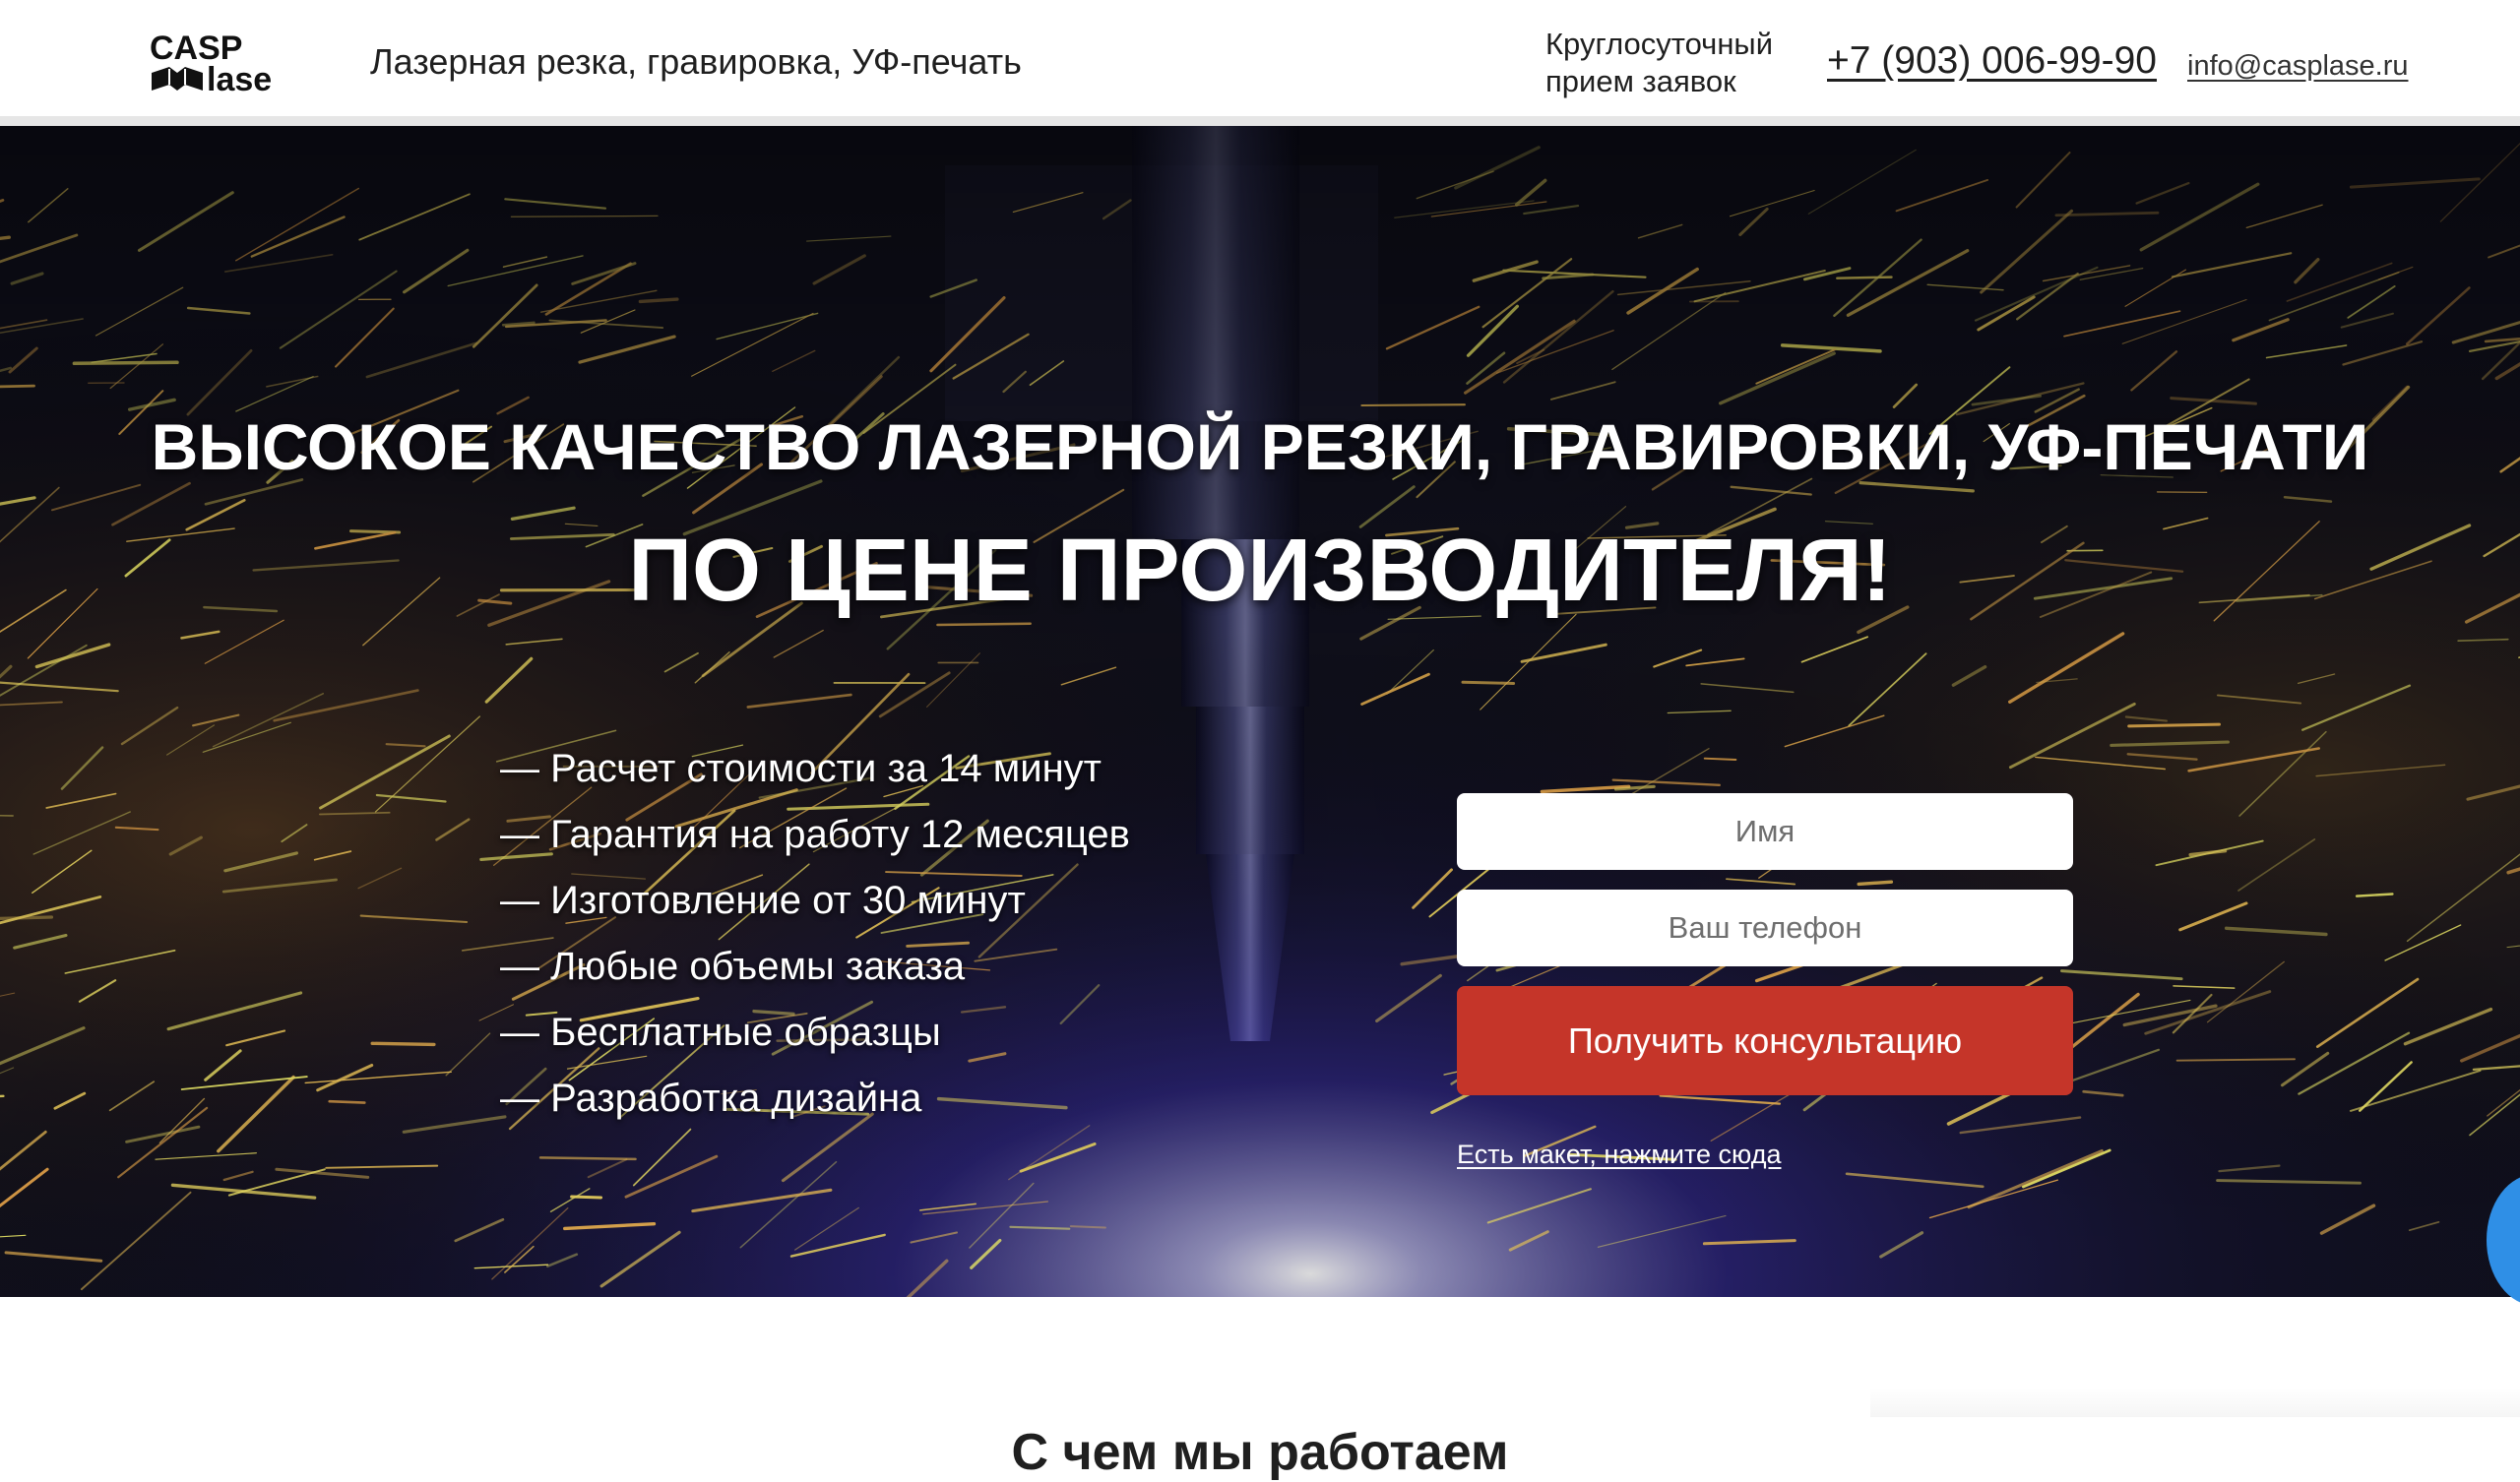  Describe the element at coordinates (1619, 1155) in the screenshot. I see `upload-mockup-link: Есть макет, нажмите сюда` at that location.